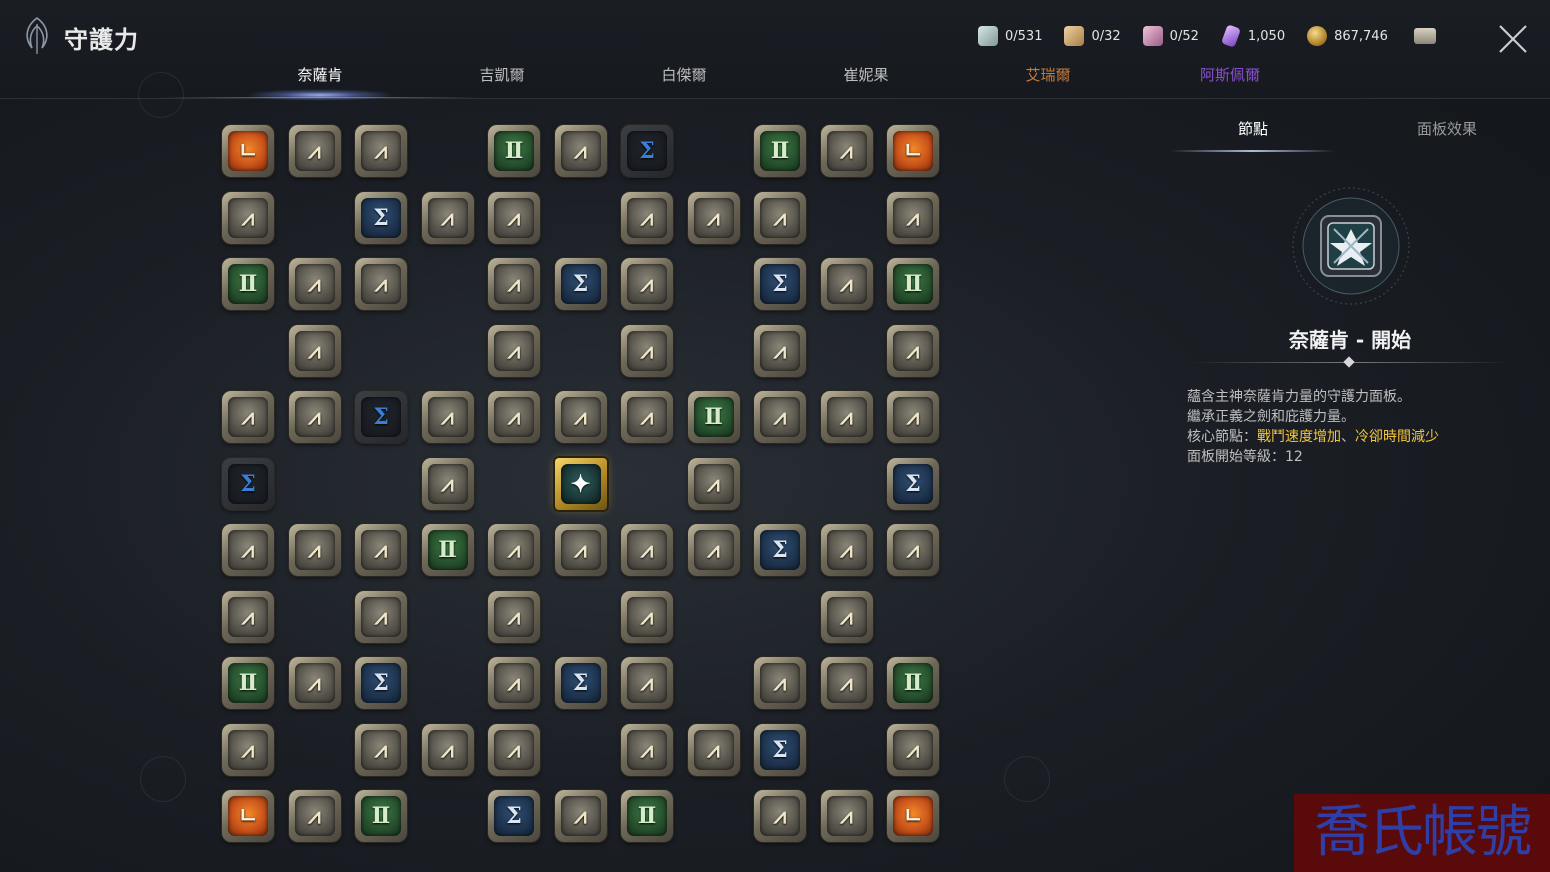 Image resolution: width=1550 pixels, height=872 pixels. What do you see at coordinates (1513, 39) in the screenshot?
I see `close-icon` at bounding box center [1513, 39].